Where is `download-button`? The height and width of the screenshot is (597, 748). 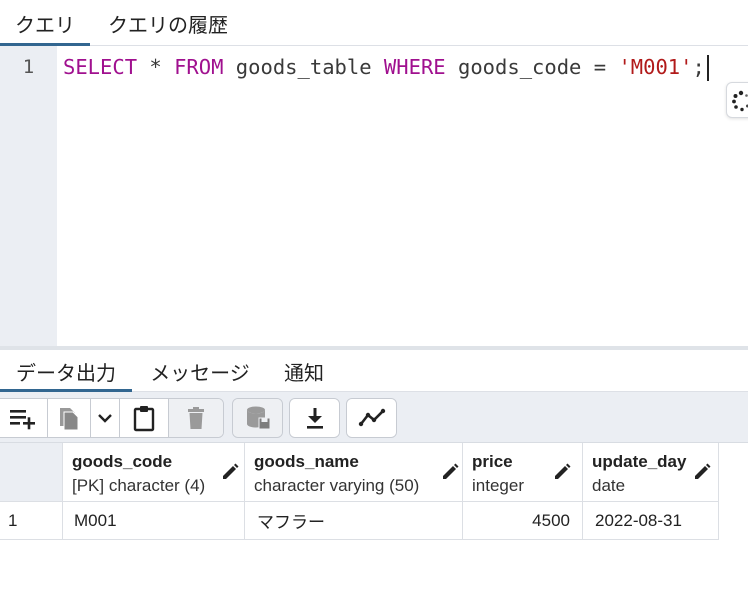
download-button is located at coordinates (314, 418).